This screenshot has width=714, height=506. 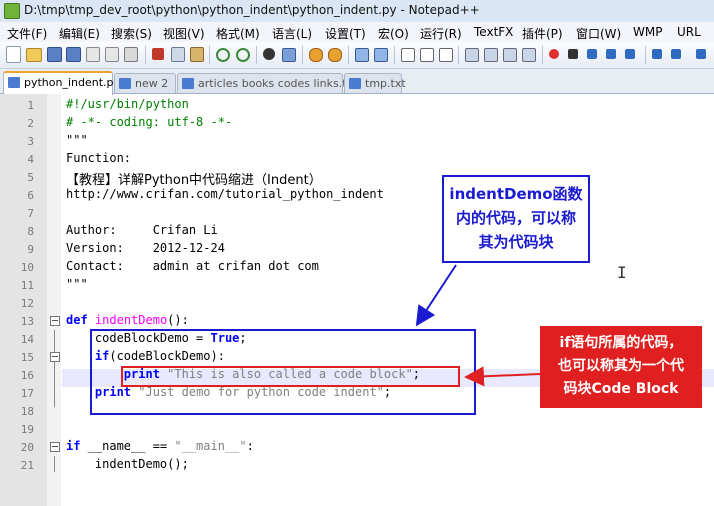 What do you see at coordinates (436, 295) in the screenshot?
I see `blue-arrow` at bounding box center [436, 295].